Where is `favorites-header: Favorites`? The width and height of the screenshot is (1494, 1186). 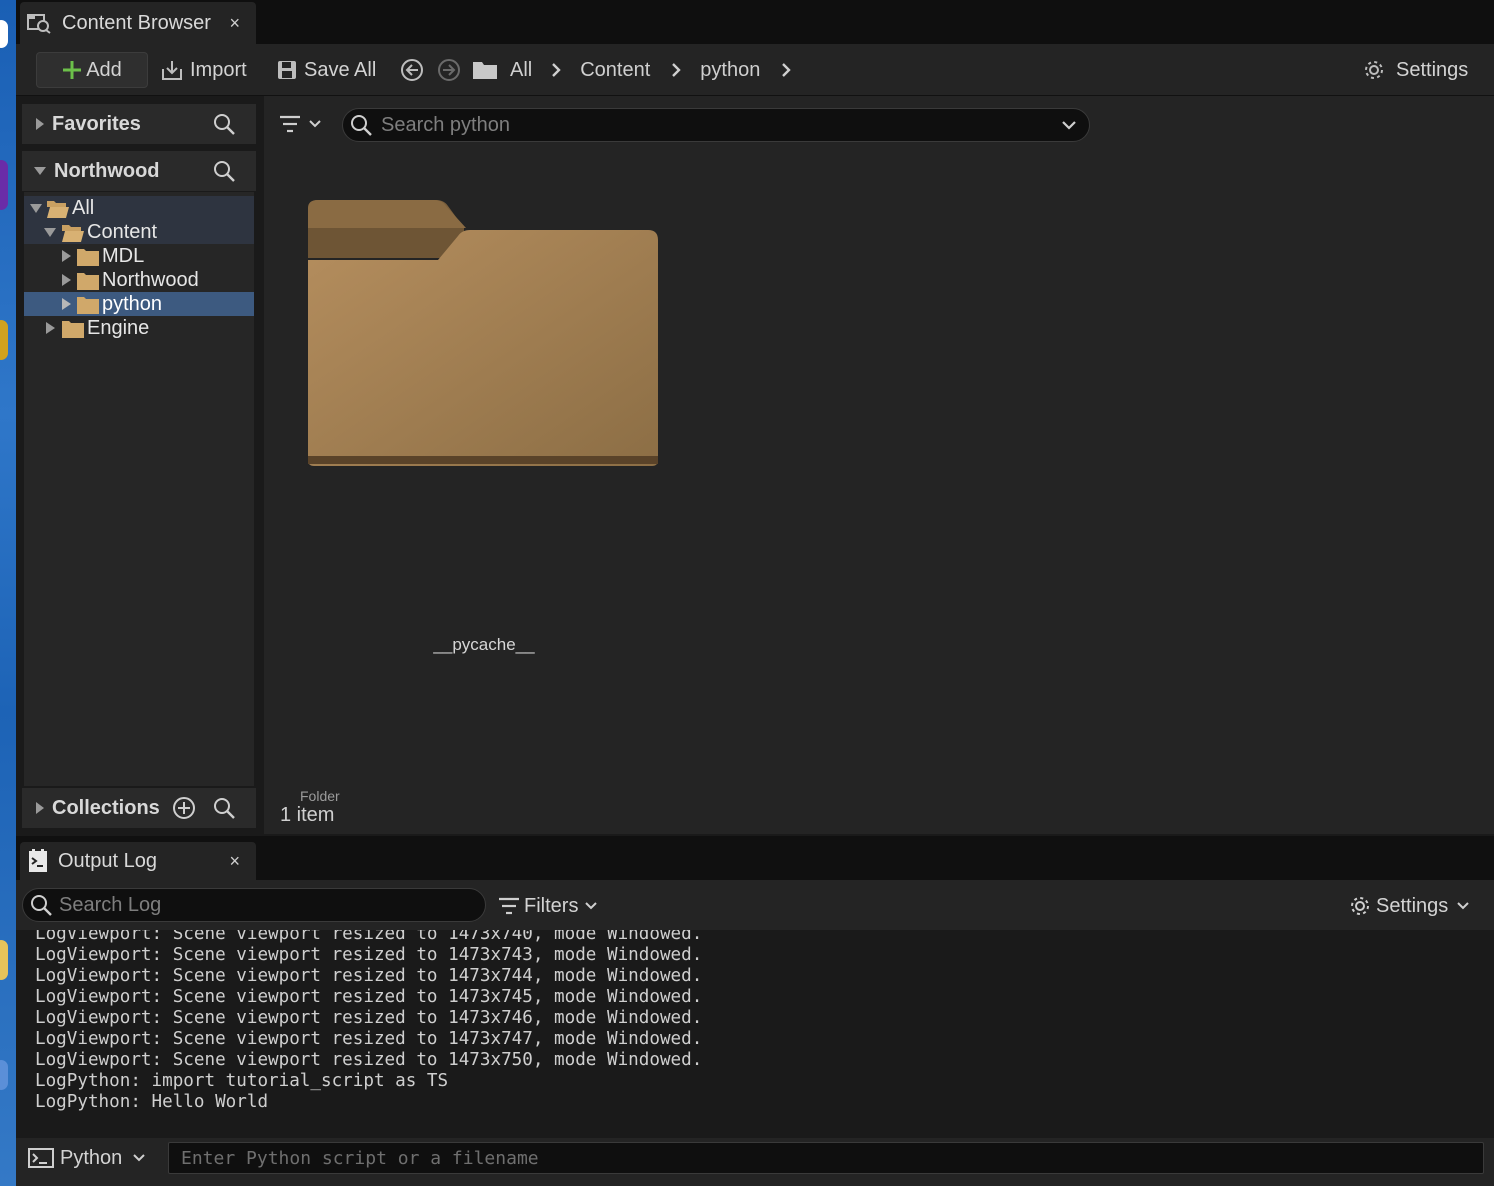
favorites-header: Favorites is located at coordinates (139, 124).